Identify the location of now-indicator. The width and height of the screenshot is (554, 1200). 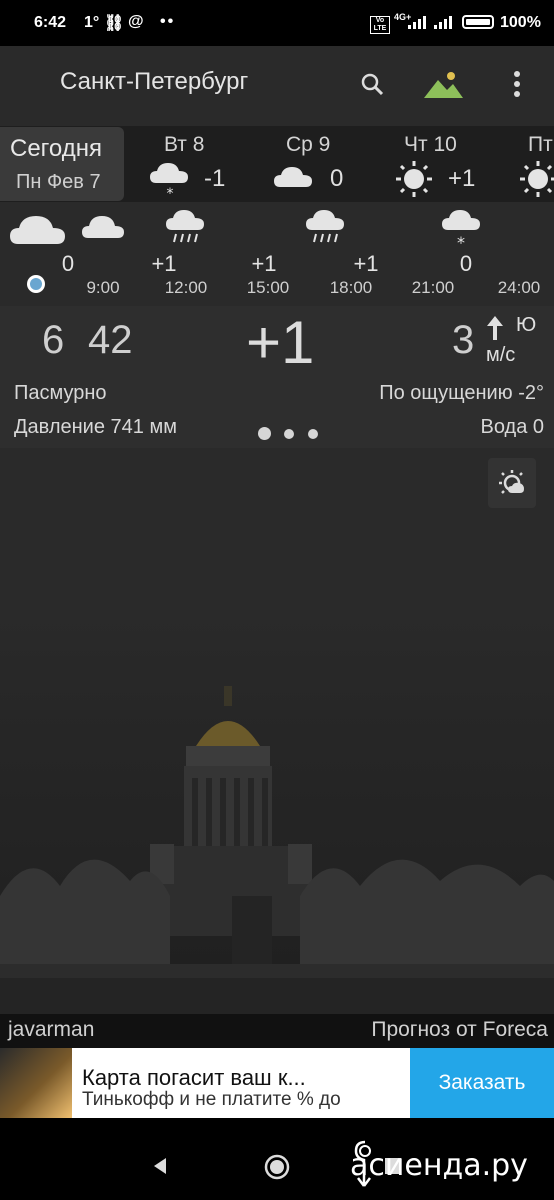
(36, 284).